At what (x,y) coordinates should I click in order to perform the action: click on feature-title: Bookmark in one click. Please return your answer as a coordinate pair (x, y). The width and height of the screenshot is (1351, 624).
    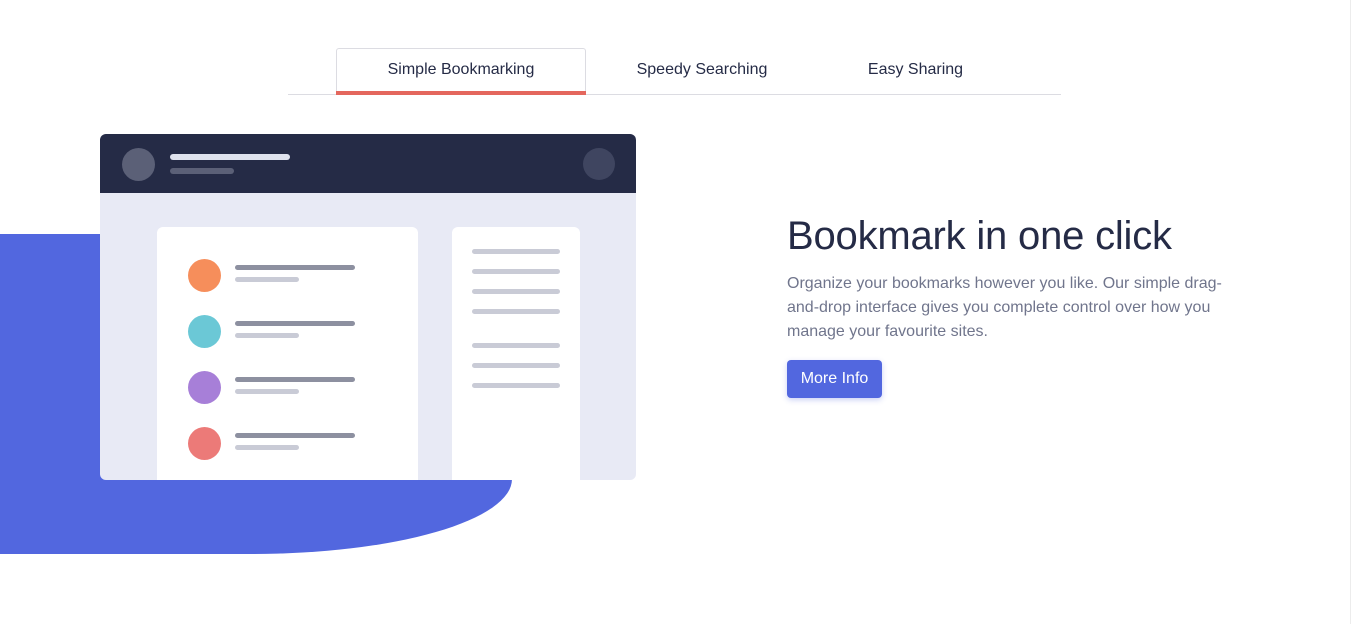
    Looking at the image, I should click on (979, 236).